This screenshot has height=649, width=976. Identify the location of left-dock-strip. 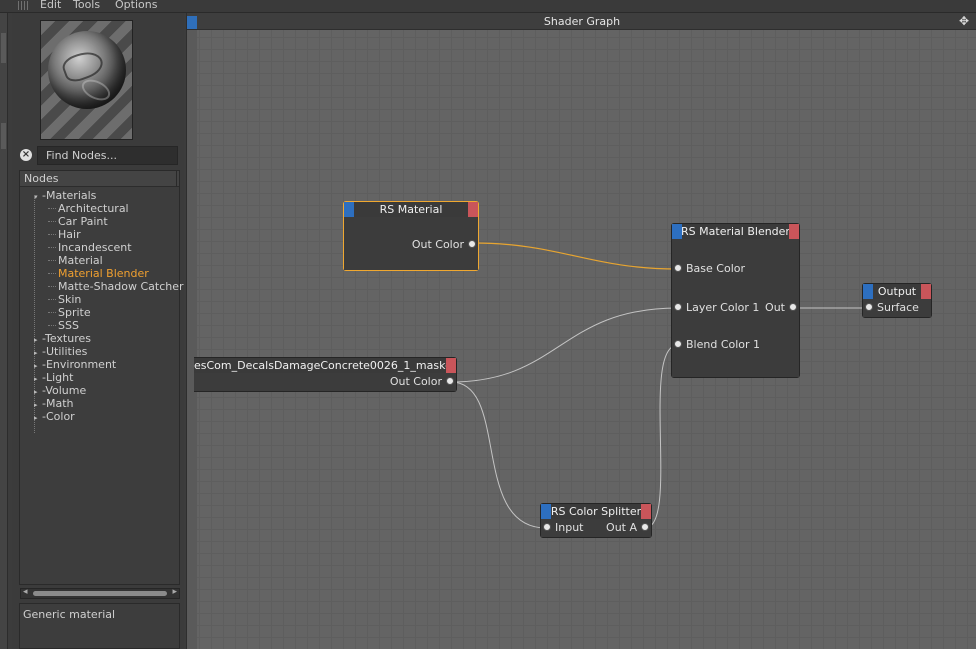
(4, 331).